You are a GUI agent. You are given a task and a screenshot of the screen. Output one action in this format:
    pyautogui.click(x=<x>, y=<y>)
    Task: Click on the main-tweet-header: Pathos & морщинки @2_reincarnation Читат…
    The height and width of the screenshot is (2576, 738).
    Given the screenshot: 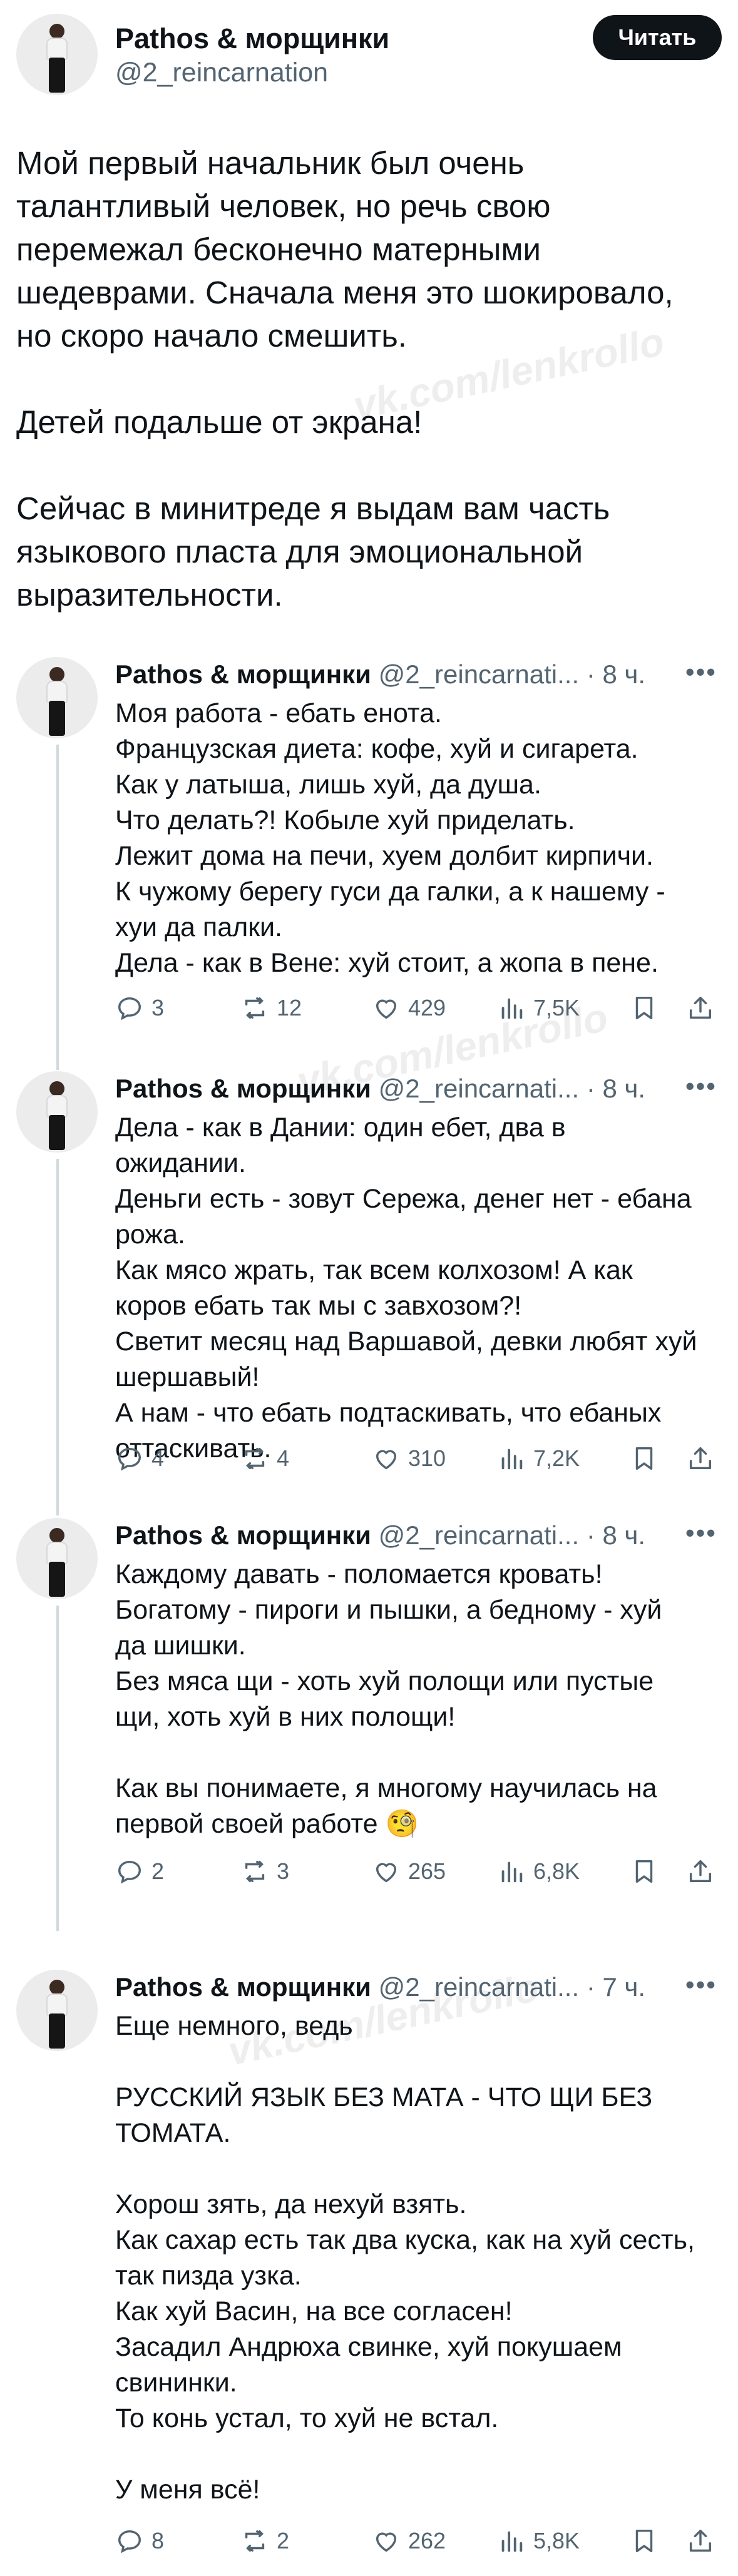 What is the action you would take?
    pyautogui.click(x=369, y=55)
    